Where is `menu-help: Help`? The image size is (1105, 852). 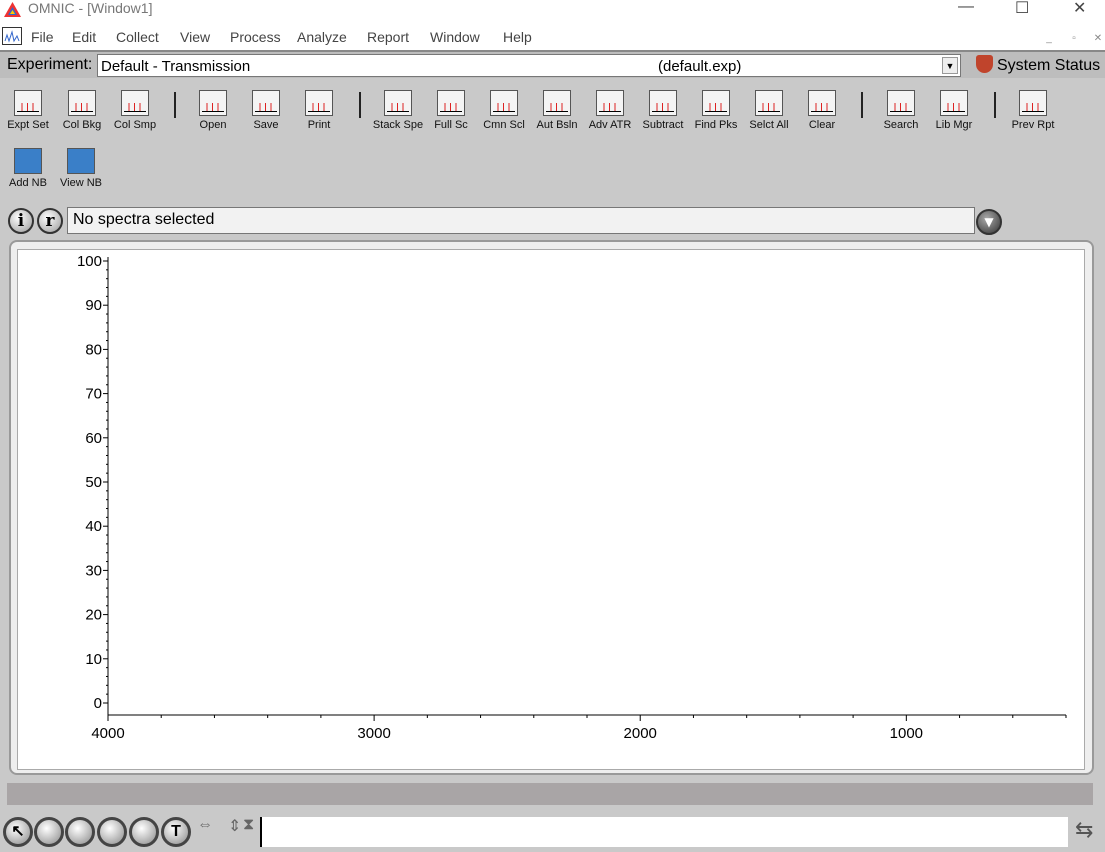 menu-help: Help is located at coordinates (517, 37).